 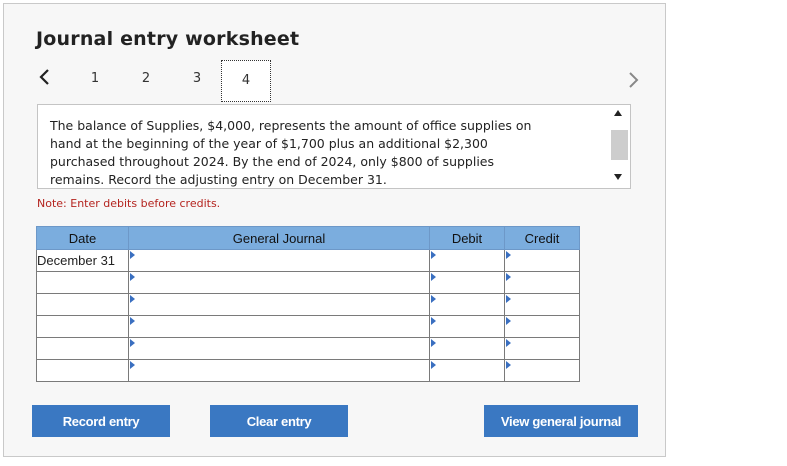 I want to click on chevron-right-icon, so click(x=634, y=80).